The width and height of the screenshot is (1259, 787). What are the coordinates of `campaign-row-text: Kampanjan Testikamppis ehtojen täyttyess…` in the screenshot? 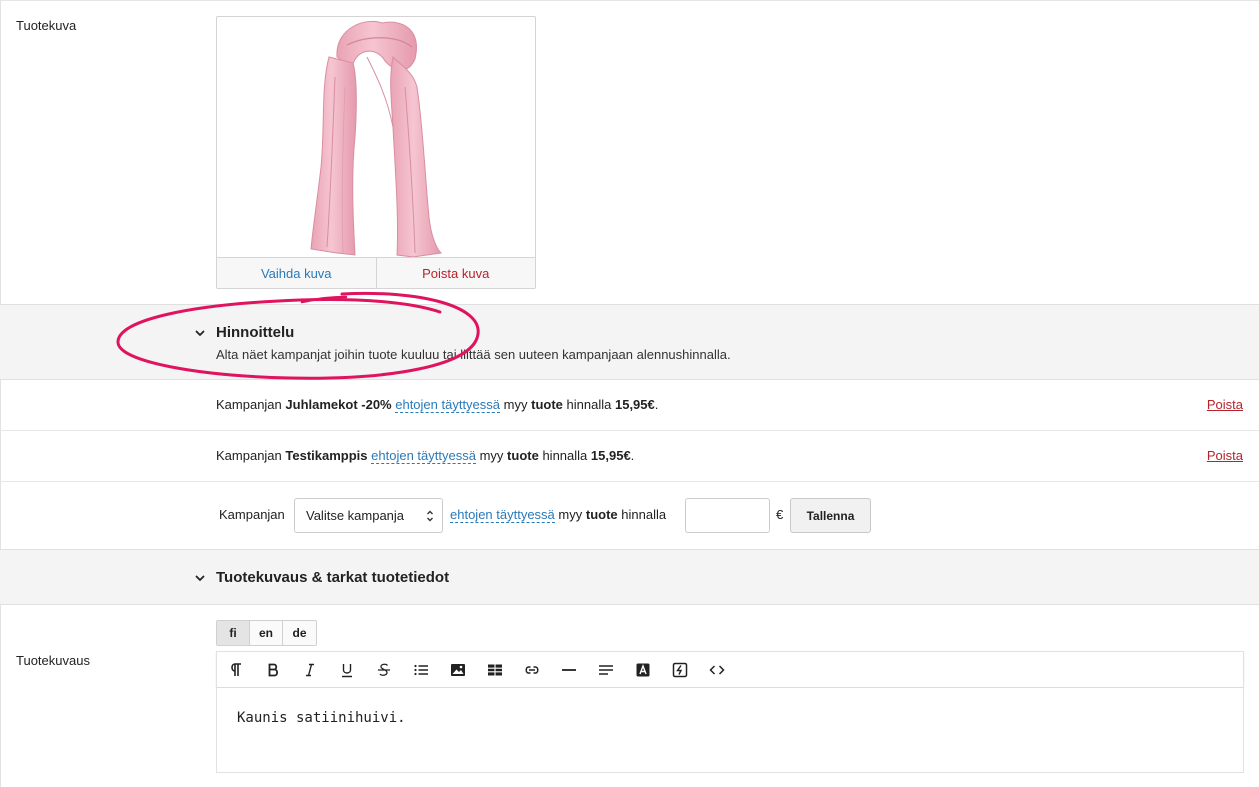 It's located at (425, 456).